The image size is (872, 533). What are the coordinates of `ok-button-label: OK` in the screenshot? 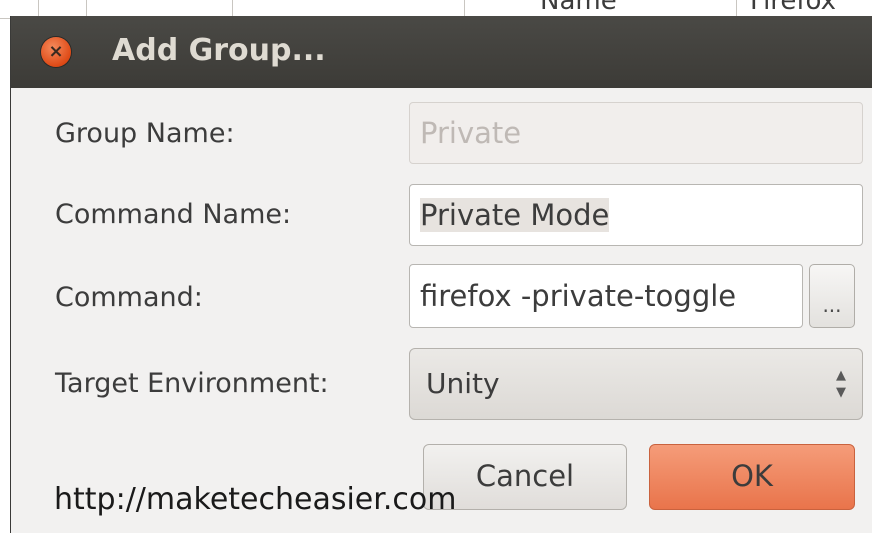 It's located at (752, 476).